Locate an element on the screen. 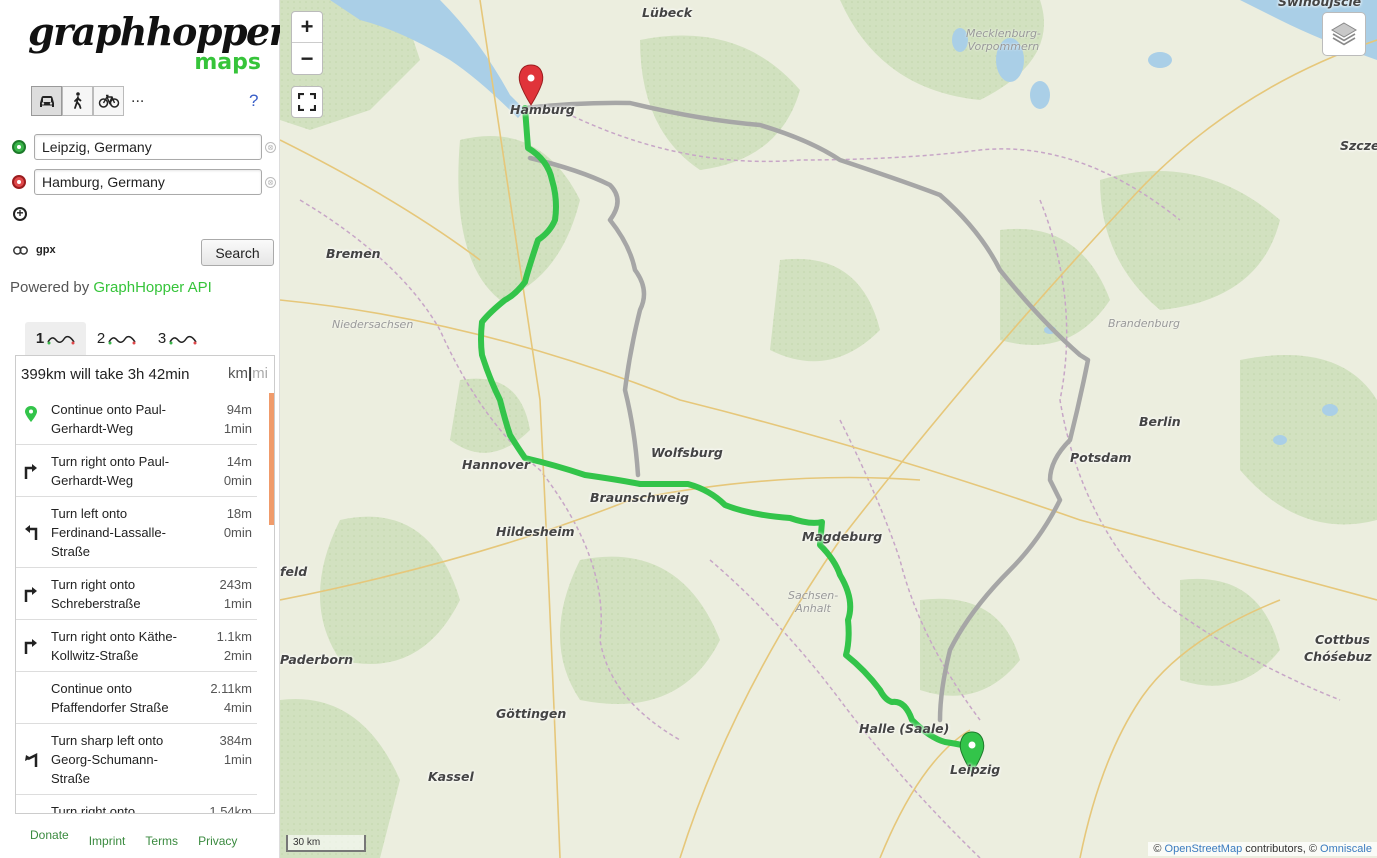 This screenshot has height=858, width=1377. green-pin-icon is located at coordinates (31, 414).